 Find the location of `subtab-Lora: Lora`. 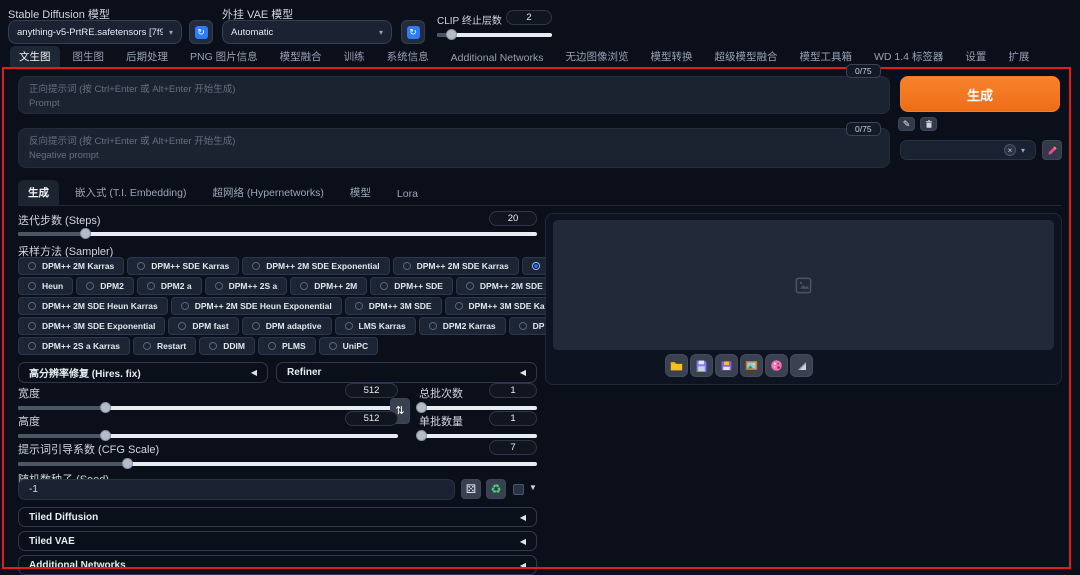

subtab-Lora: Lora is located at coordinates (407, 194).